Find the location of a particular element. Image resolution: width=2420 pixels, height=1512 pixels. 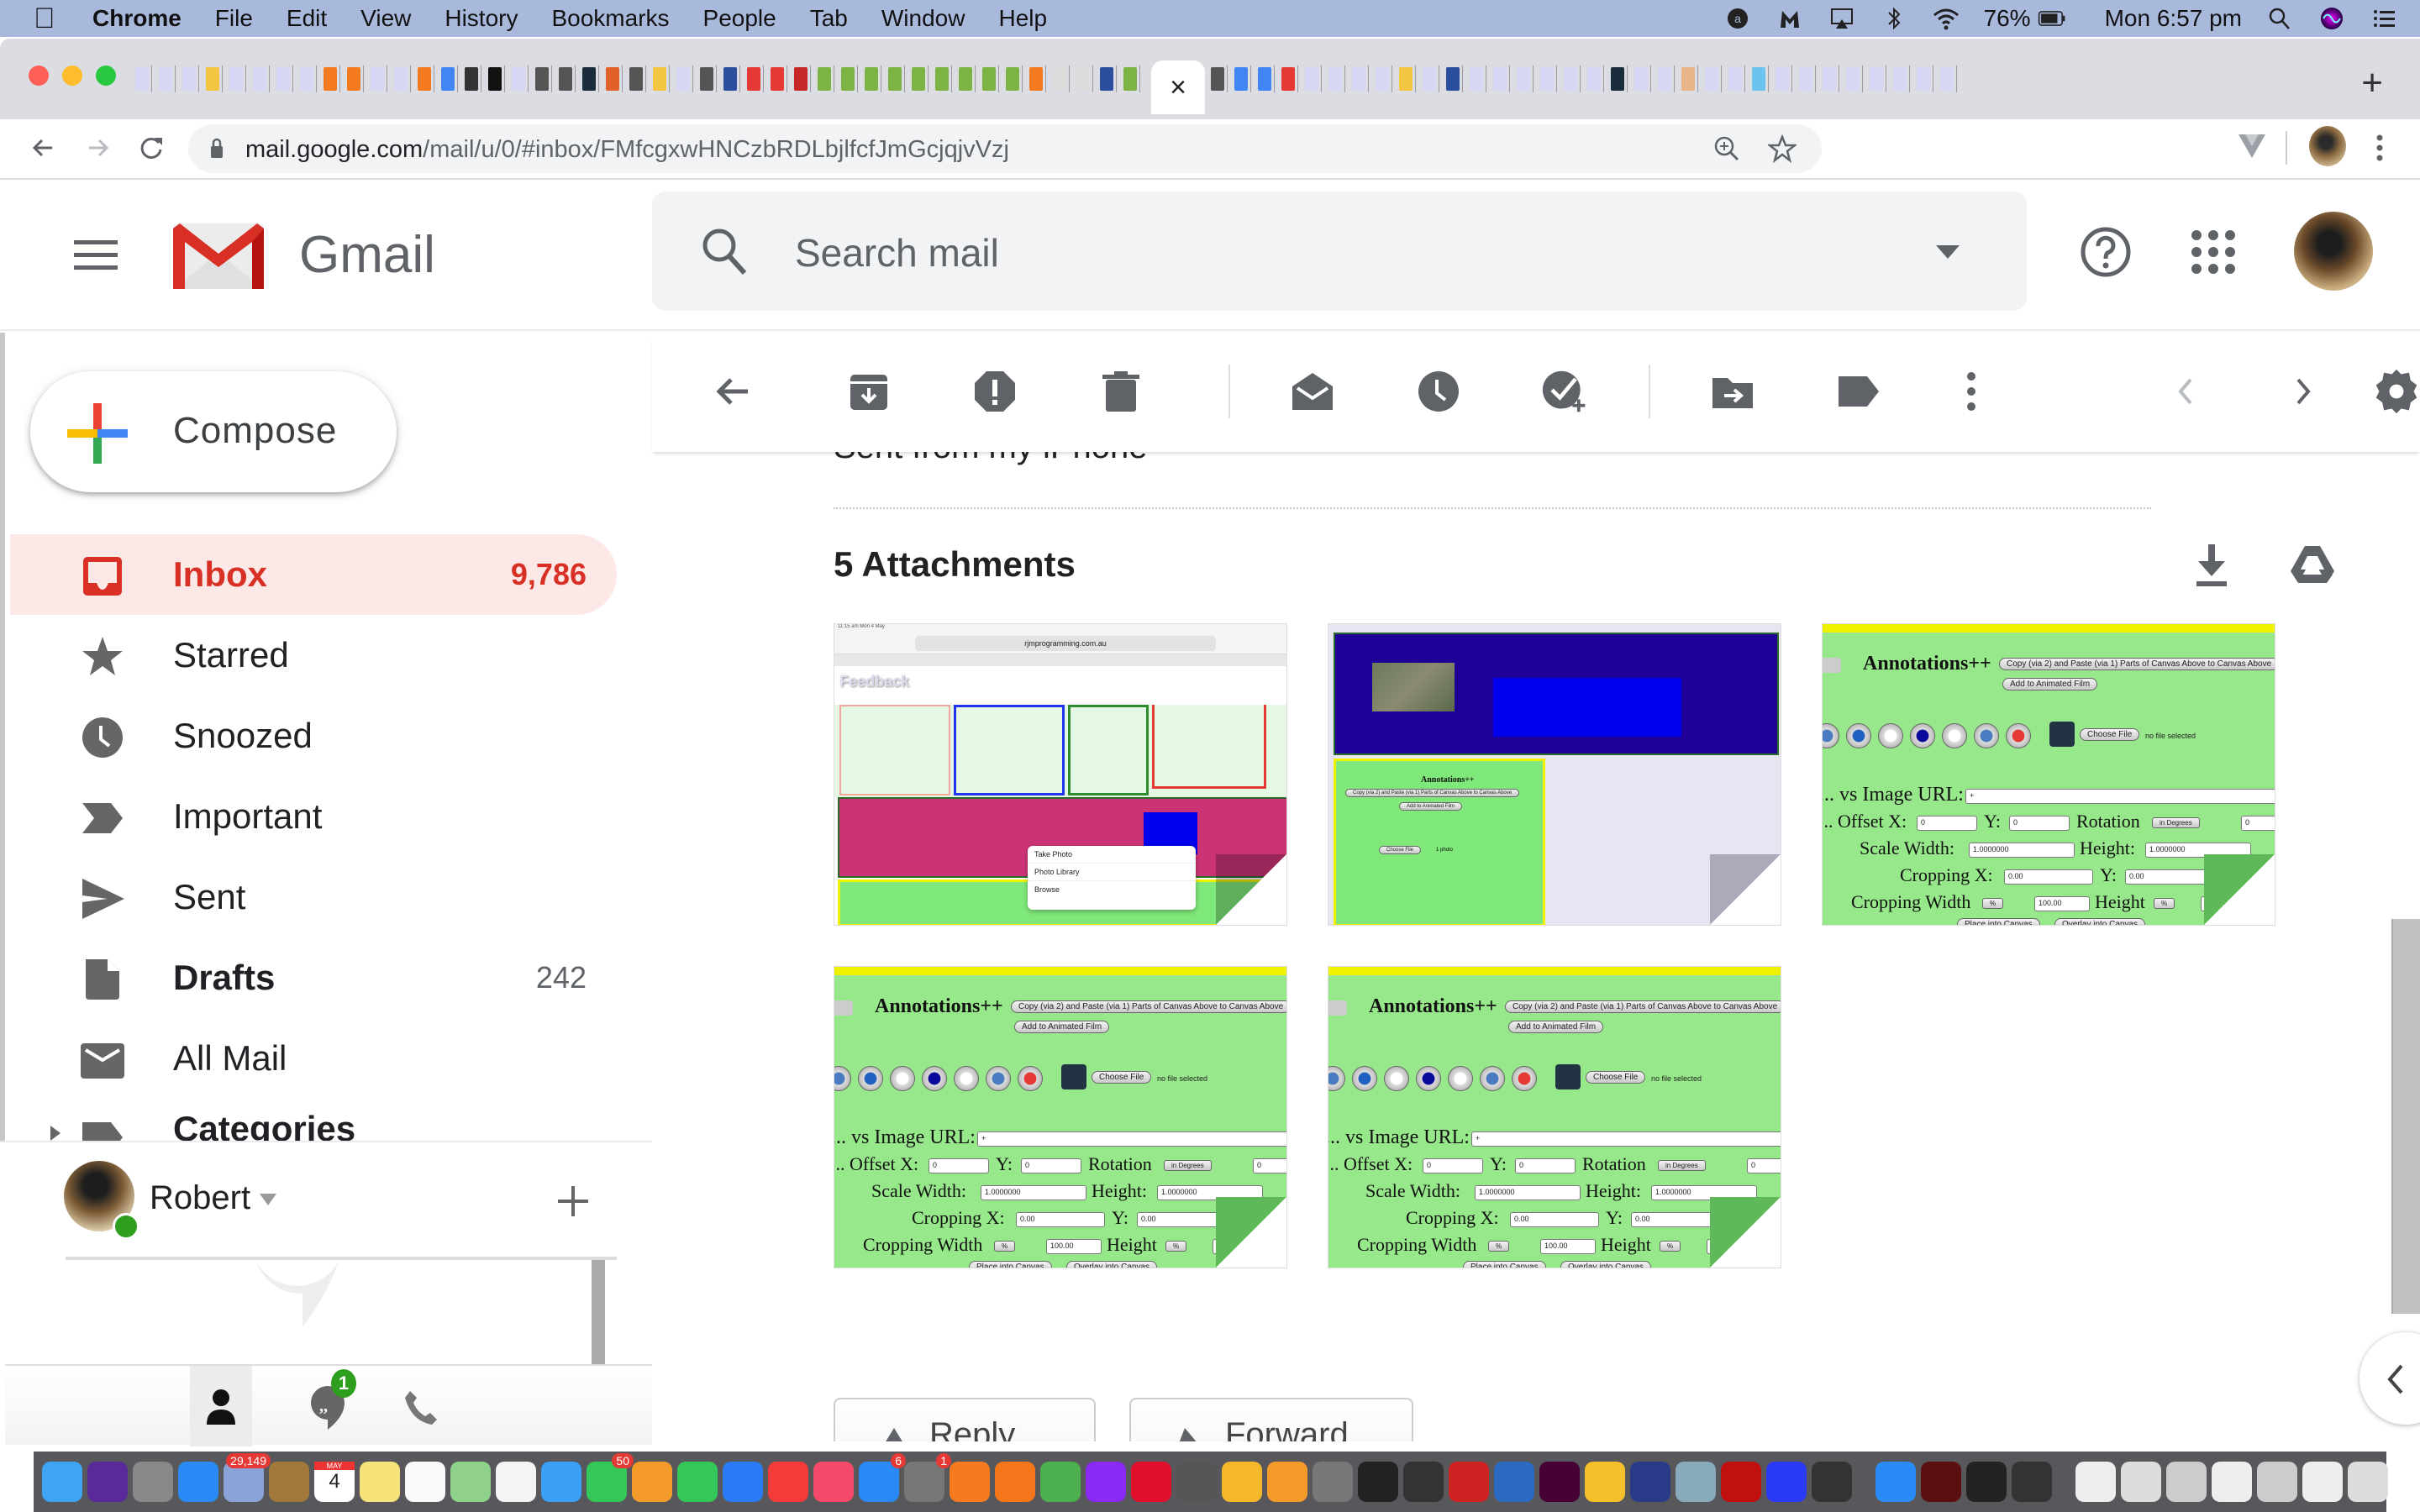

nav-drafts: Drafts 242 is located at coordinates (314, 977).